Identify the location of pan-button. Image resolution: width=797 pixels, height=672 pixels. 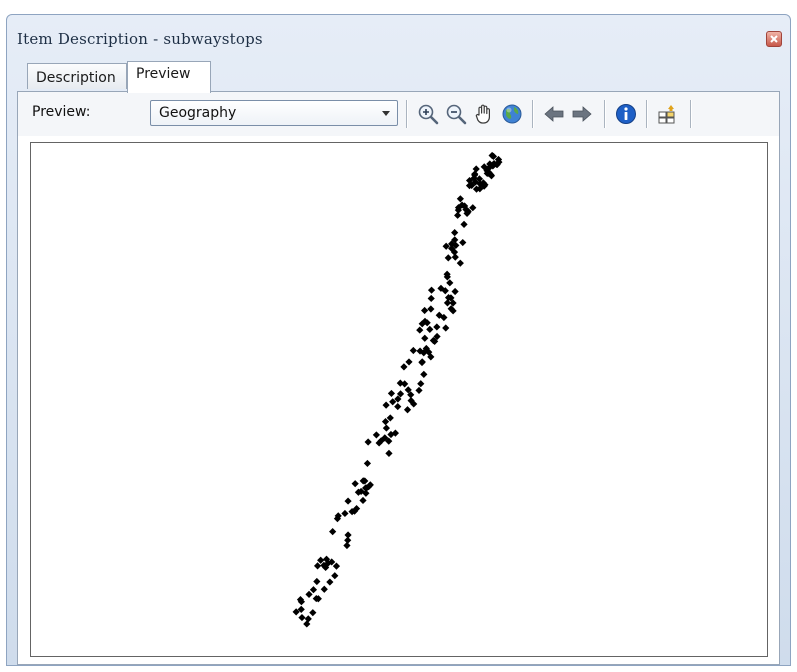
(484, 114).